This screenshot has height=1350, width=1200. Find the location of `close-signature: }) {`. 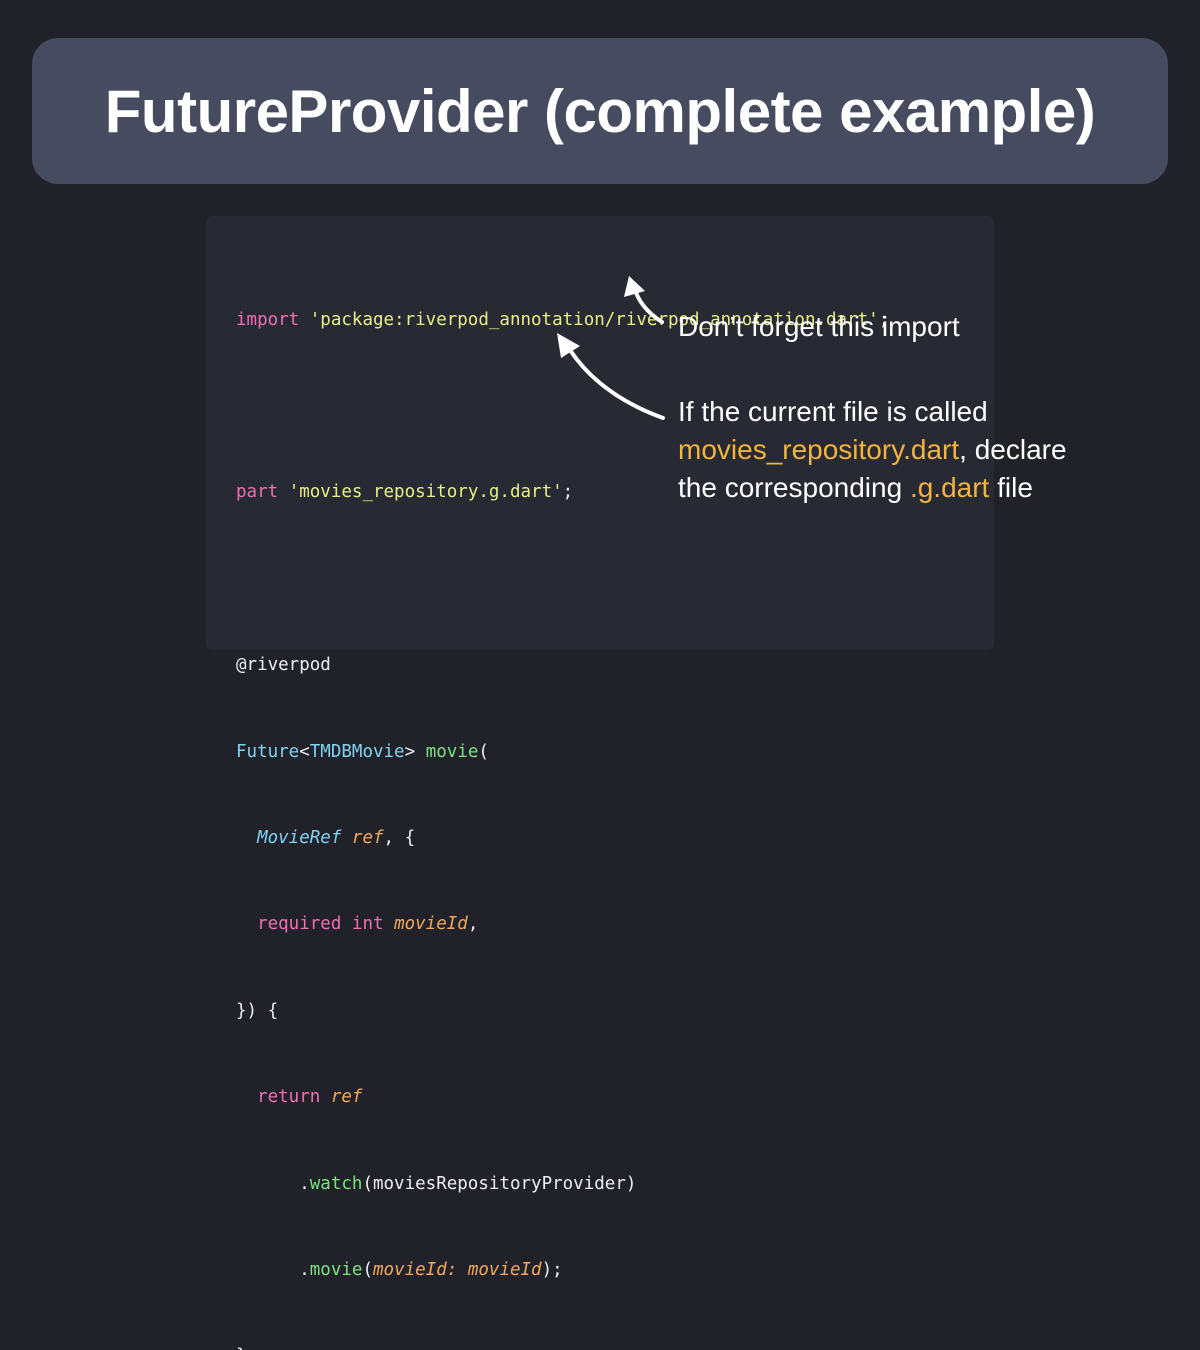

close-signature: }) { is located at coordinates (257, 1010).